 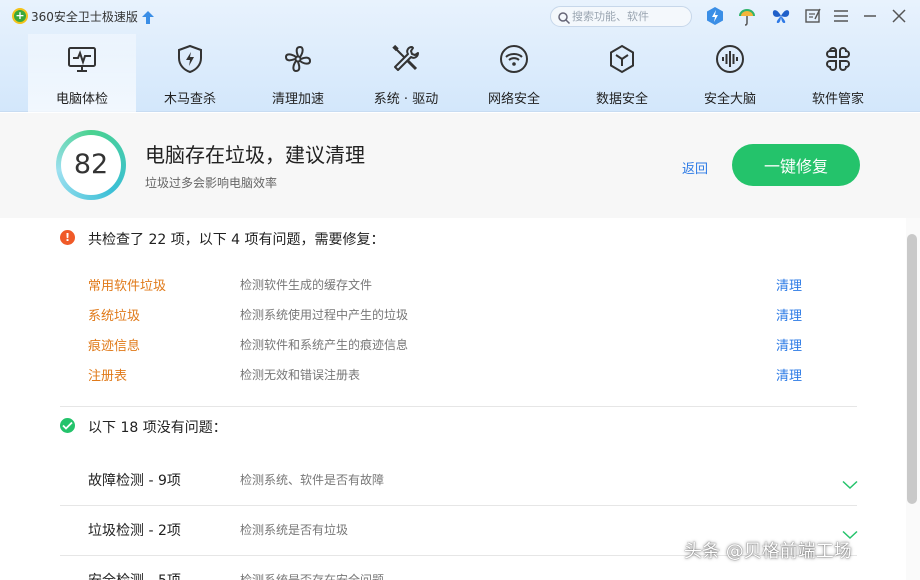 I want to click on wifi-icon, so click(x=514, y=59).